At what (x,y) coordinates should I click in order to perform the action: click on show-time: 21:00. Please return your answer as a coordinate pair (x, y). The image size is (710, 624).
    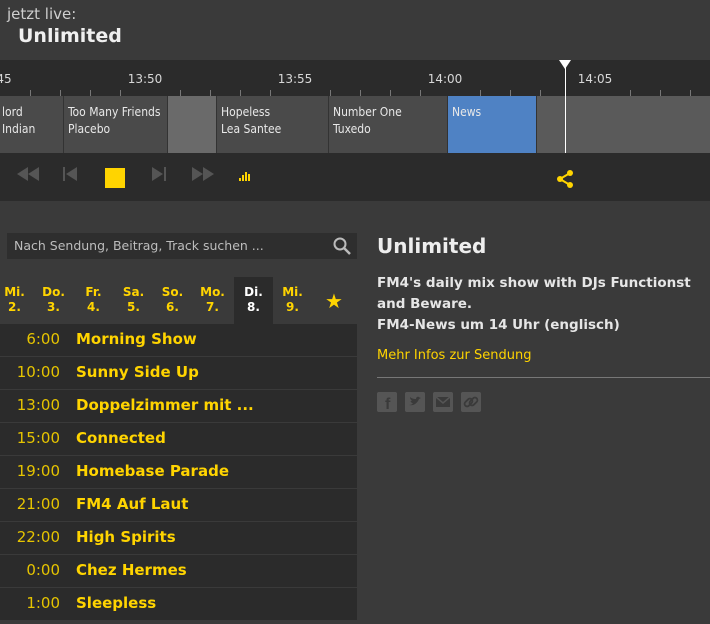
    Looking at the image, I should click on (38, 504).